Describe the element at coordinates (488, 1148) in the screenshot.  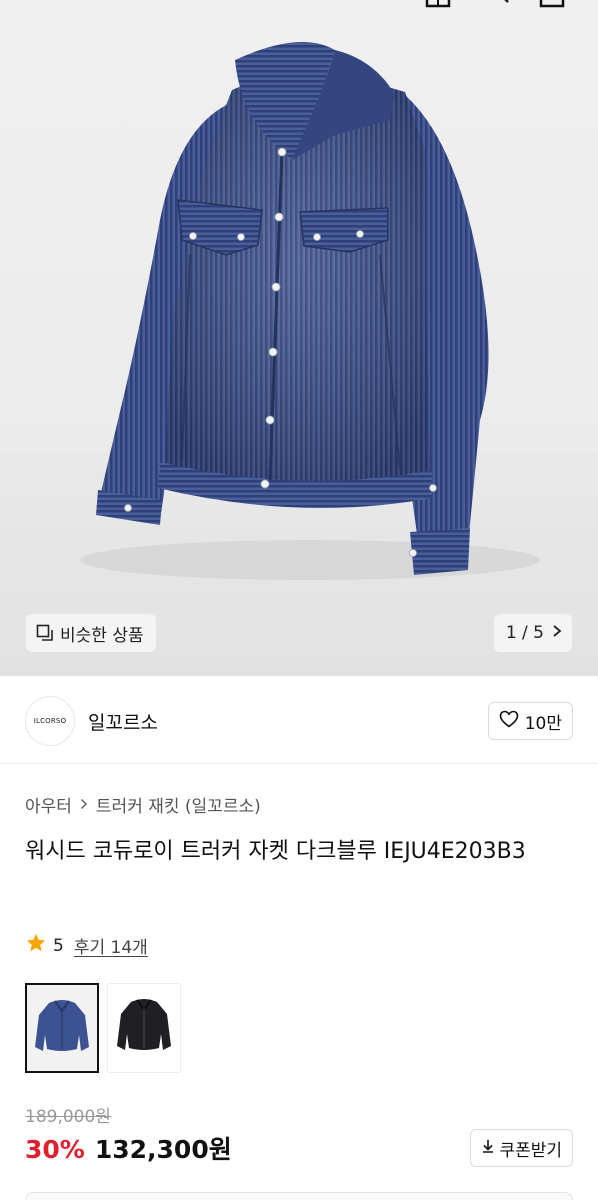
I see `download-icon` at that location.